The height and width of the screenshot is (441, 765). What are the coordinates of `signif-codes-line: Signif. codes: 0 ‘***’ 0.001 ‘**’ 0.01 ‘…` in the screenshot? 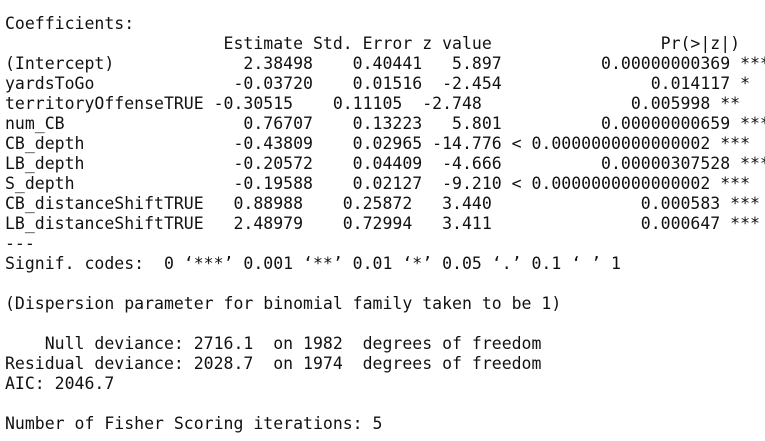 It's located at (313, 263).